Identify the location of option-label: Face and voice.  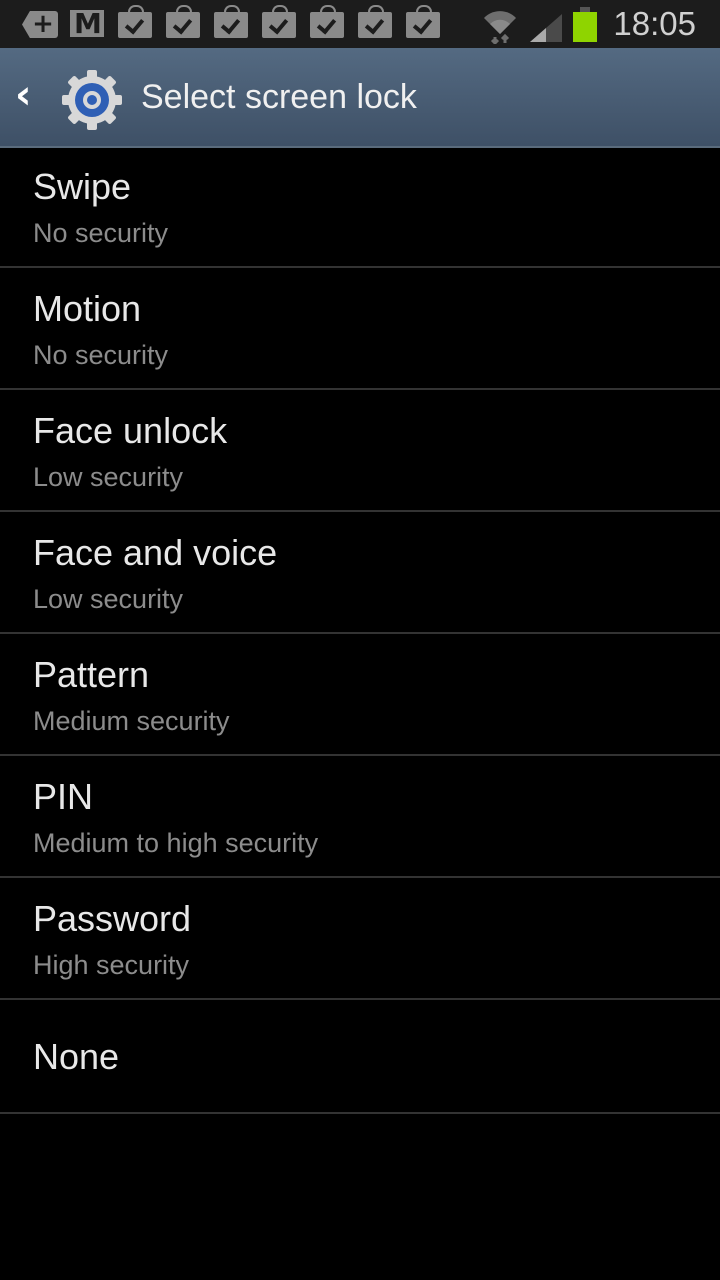
(155, 552).